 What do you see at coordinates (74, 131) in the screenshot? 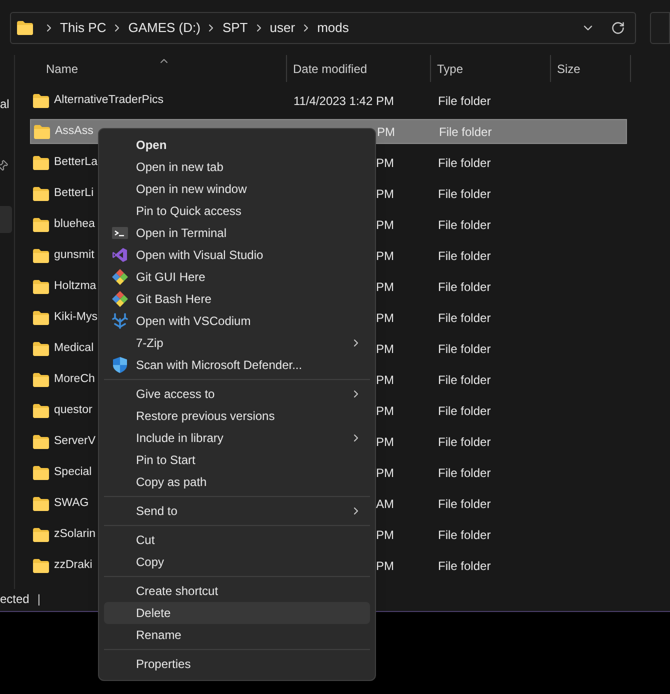
I see `file-name: AssAss` at bounding box center [74, 131].